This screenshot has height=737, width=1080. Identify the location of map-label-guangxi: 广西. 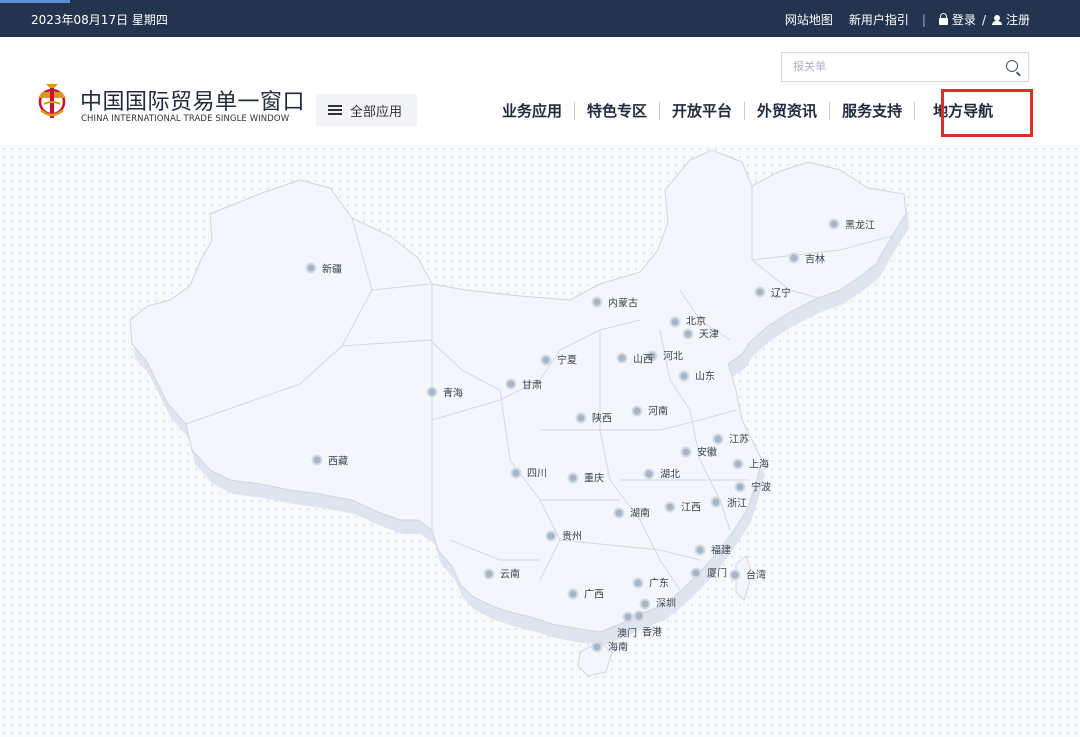
(594, 593).